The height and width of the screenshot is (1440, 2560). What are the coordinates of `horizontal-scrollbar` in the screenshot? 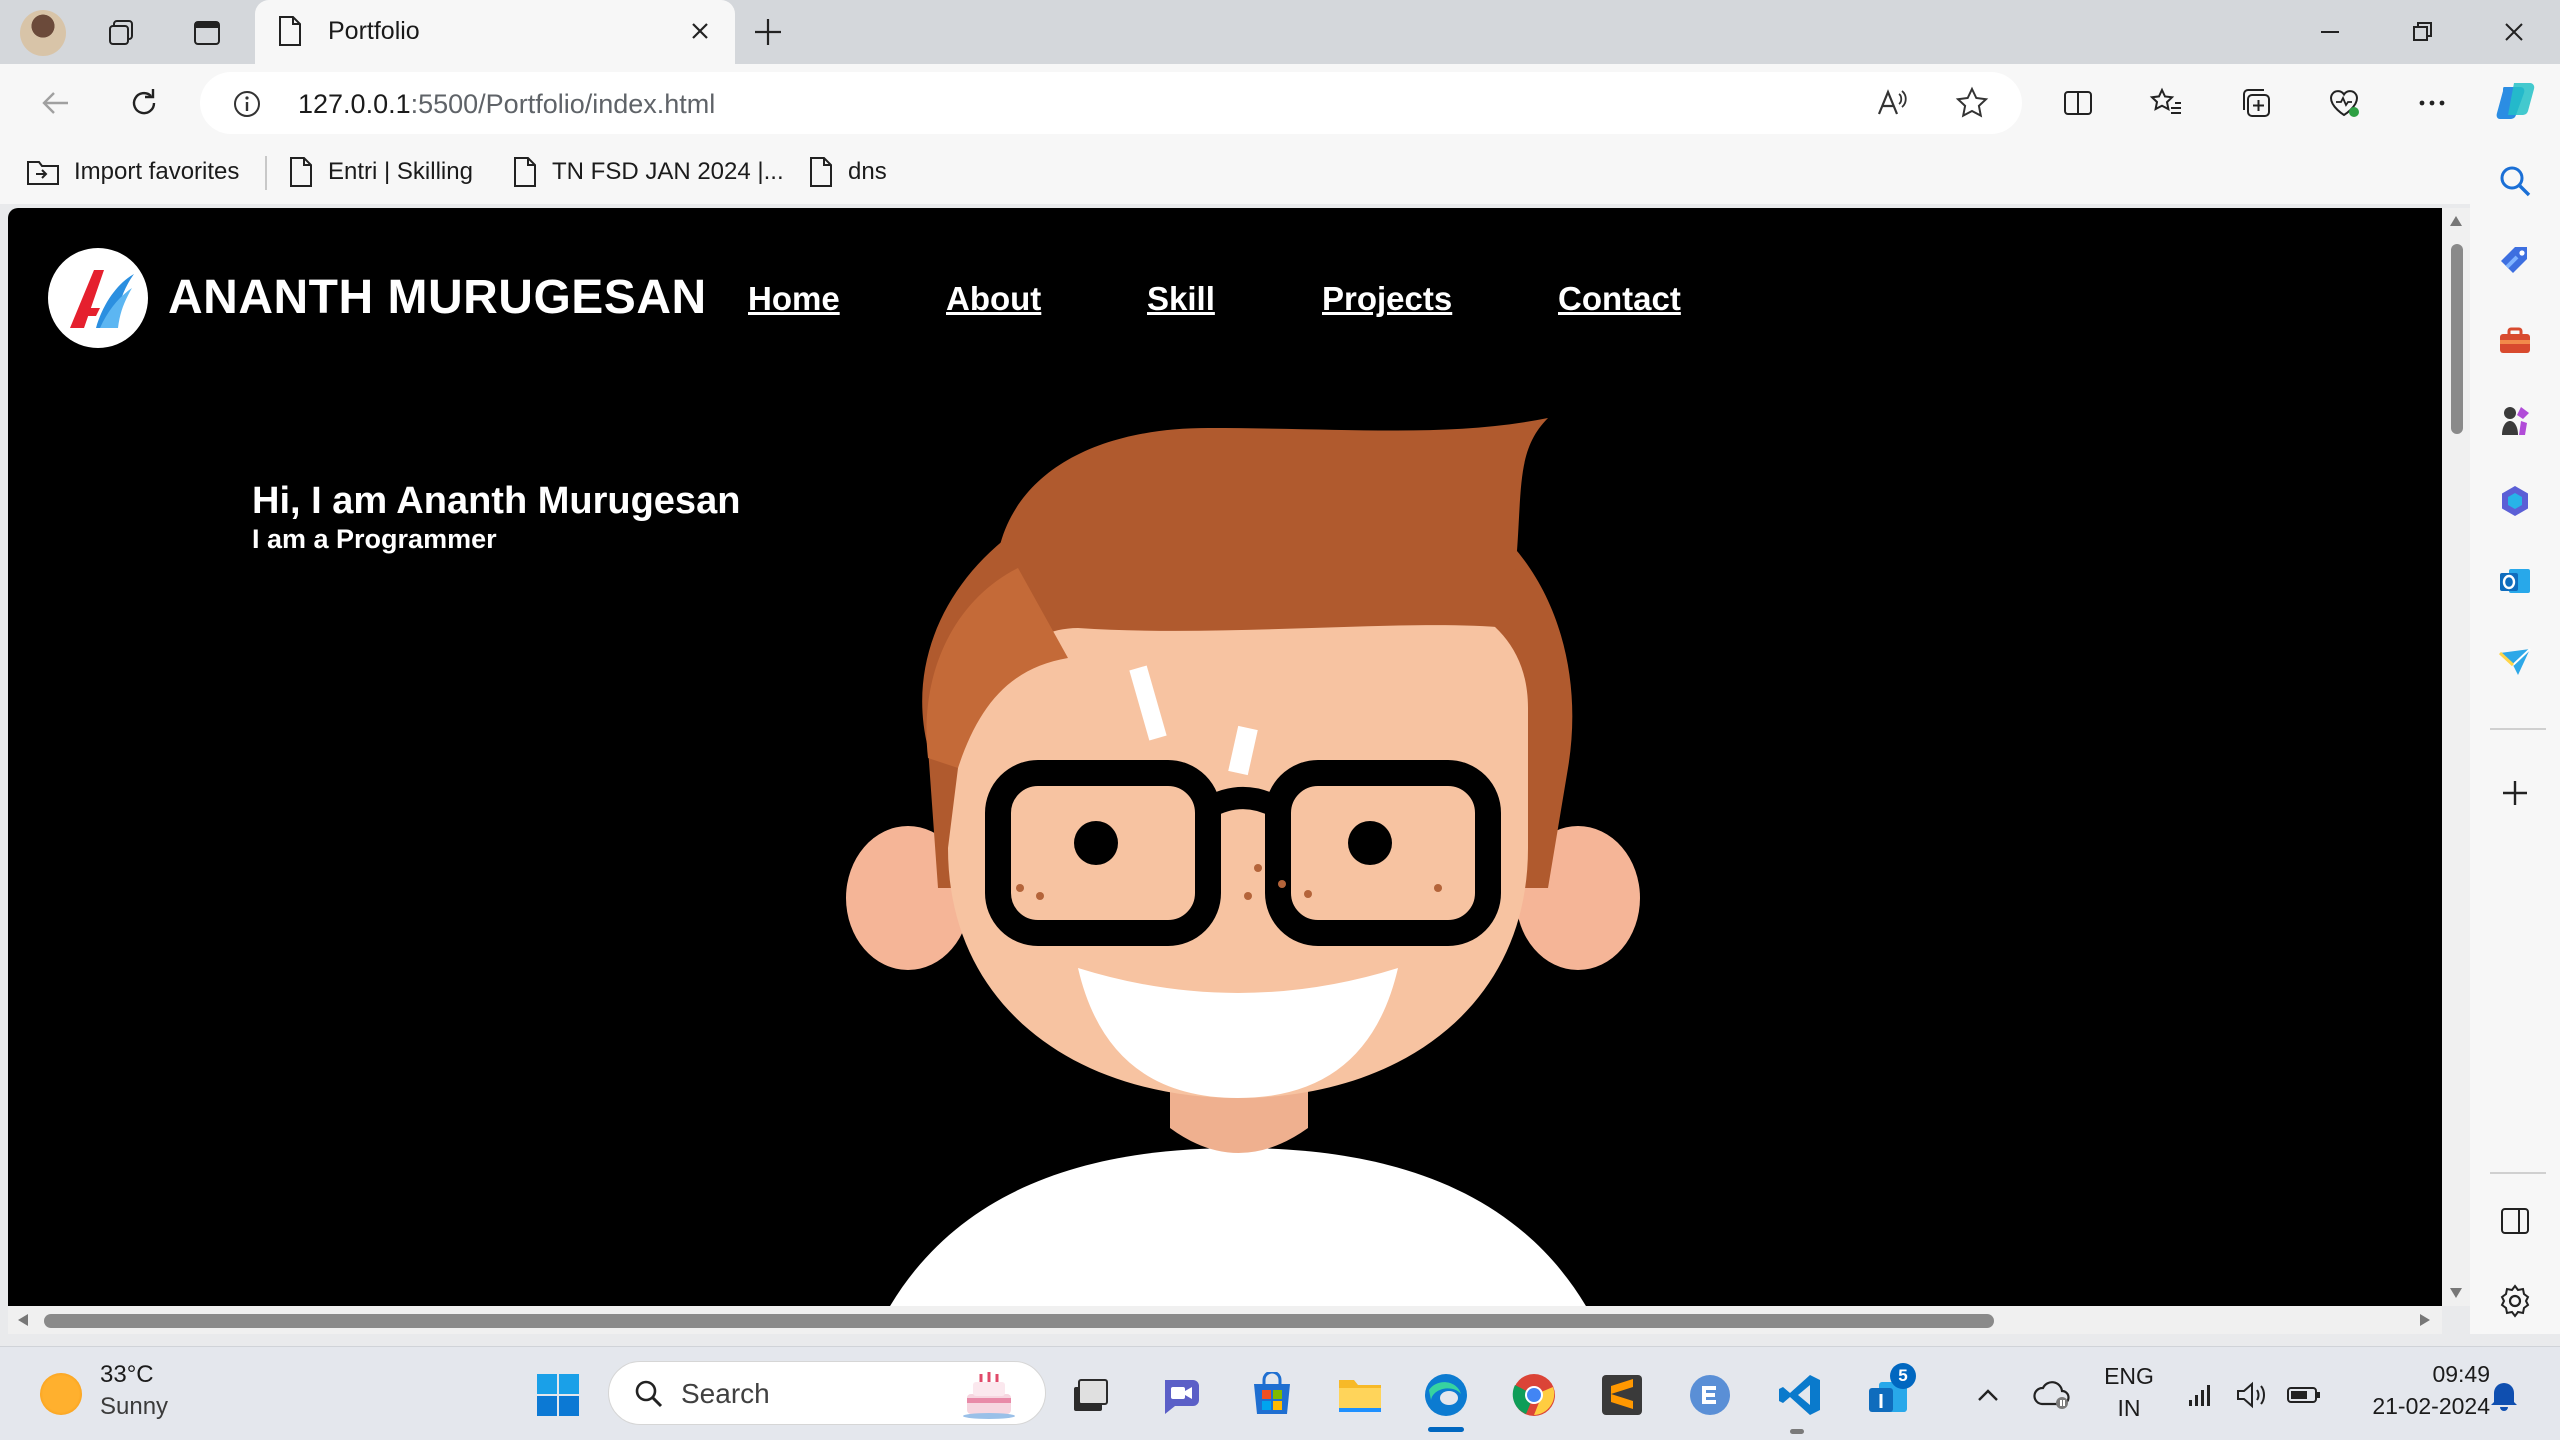 It's located at (1225, 1320).